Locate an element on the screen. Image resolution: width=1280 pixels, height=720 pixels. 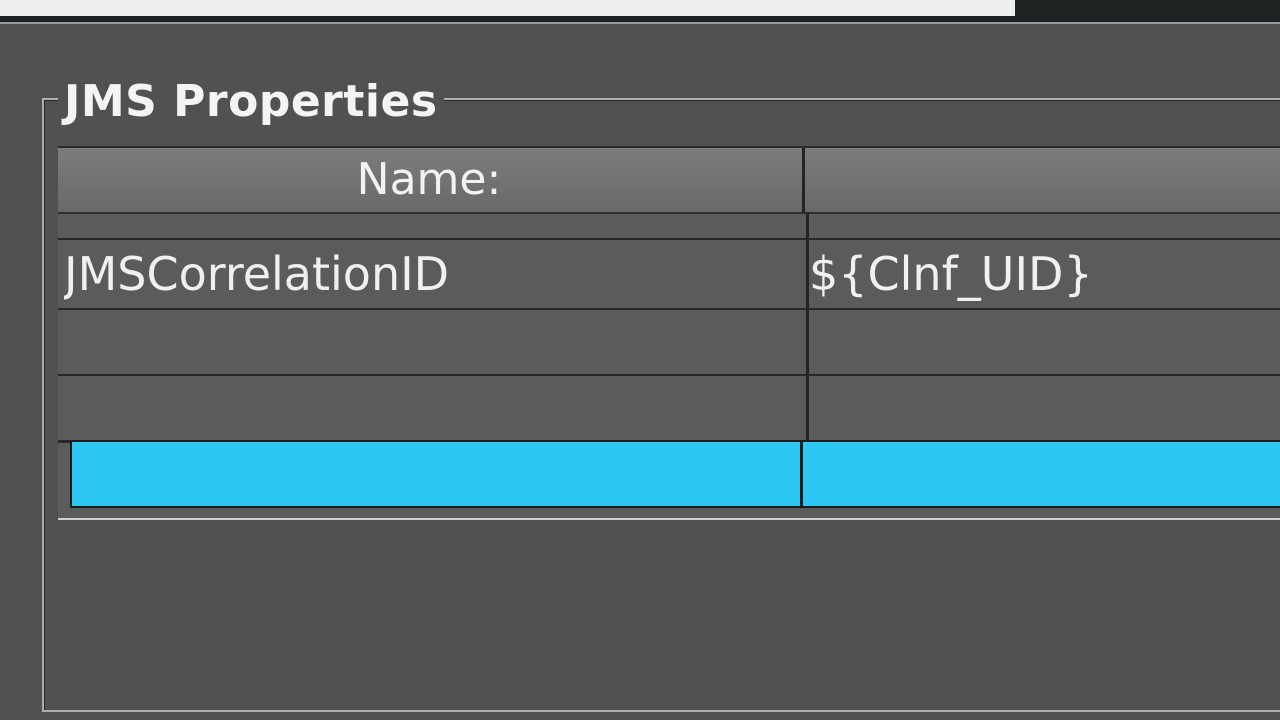
table-row-partial is located at coordinates (669, 227).